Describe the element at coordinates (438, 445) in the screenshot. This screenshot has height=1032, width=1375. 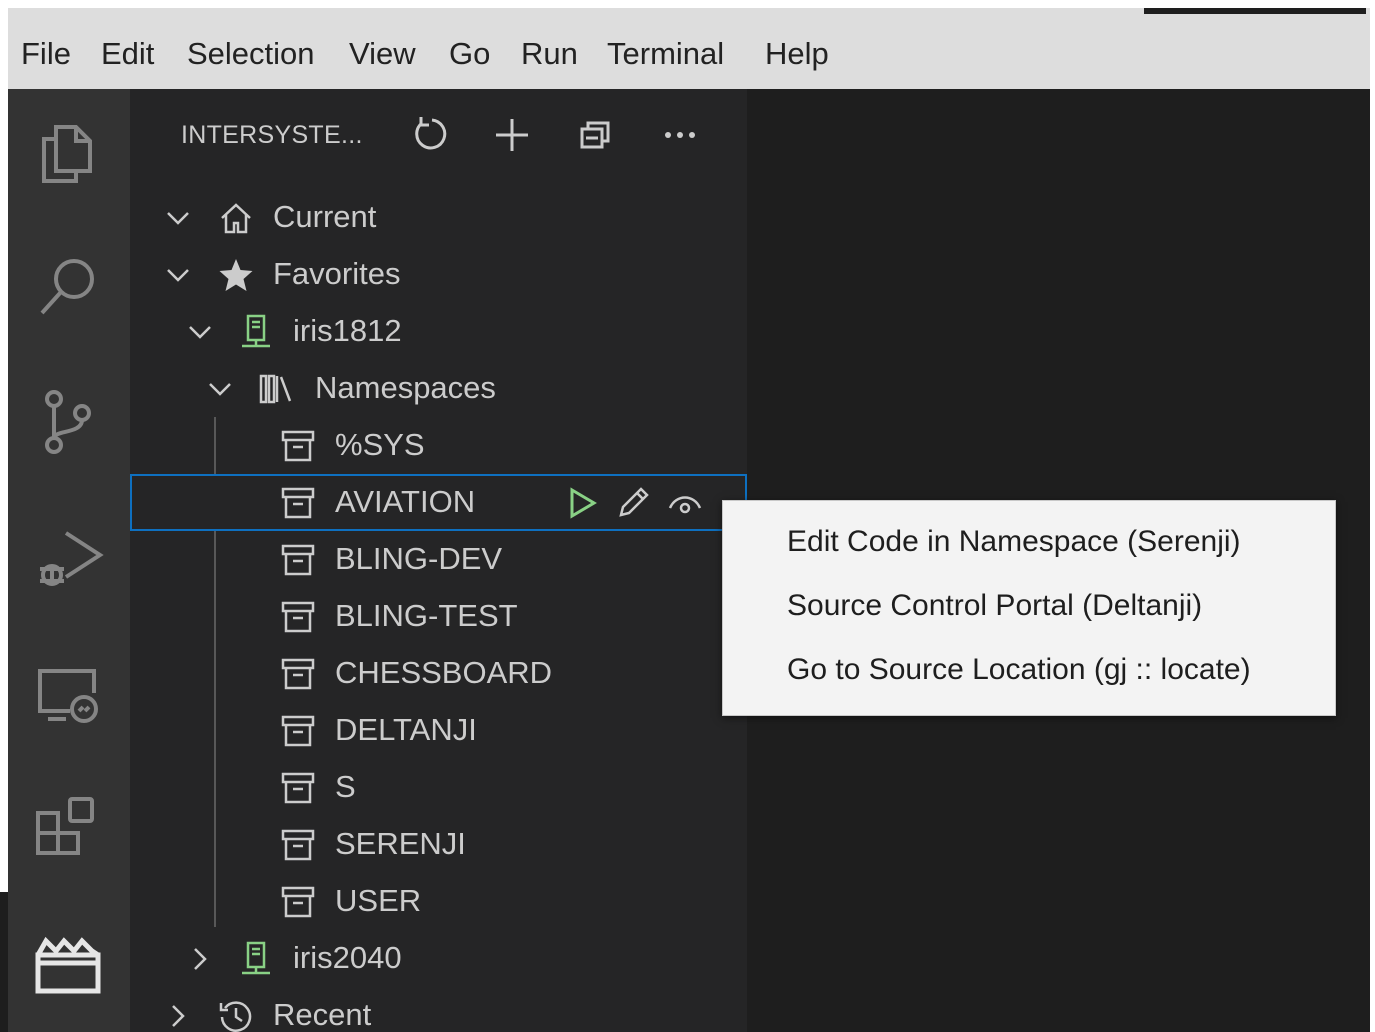
I see `tree-item-namespace: %SYS` at that location.